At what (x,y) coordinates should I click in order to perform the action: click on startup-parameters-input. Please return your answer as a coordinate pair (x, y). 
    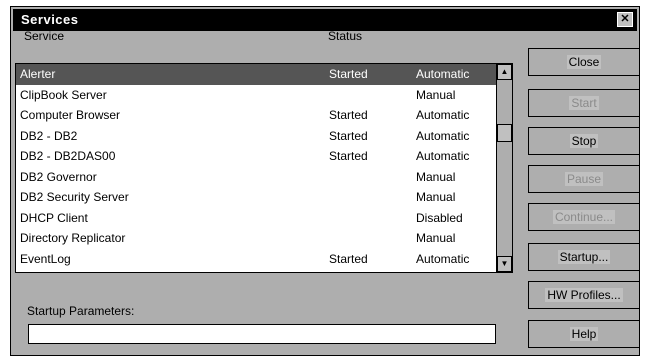
    Looking at the image, I should click on (262, 334).